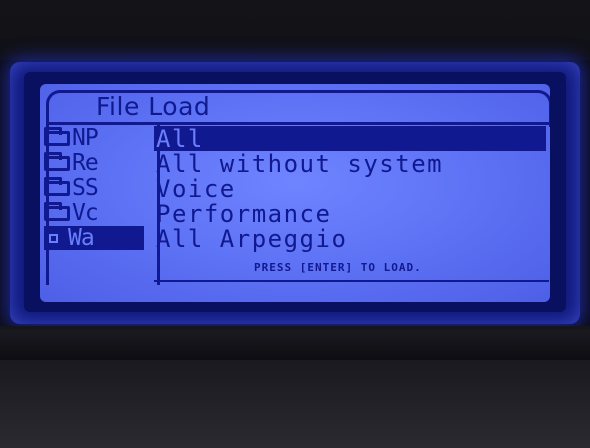 Image resolution: width=590 pixels, height=448 pixels. I want to click on file-icon, so click(54, 238).